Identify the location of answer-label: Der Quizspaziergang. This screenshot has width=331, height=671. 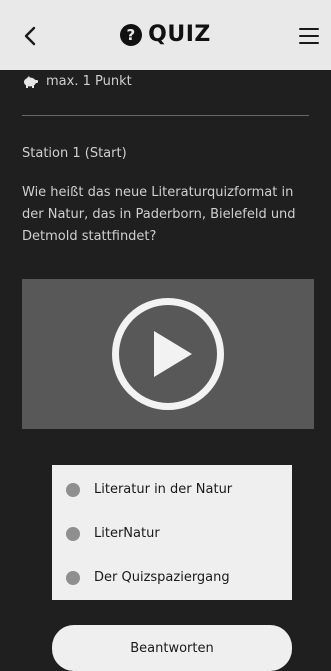
(162, 577).